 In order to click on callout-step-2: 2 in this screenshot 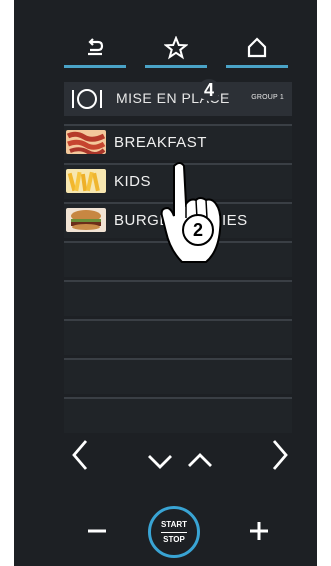, I will do `click(198, 230)`.